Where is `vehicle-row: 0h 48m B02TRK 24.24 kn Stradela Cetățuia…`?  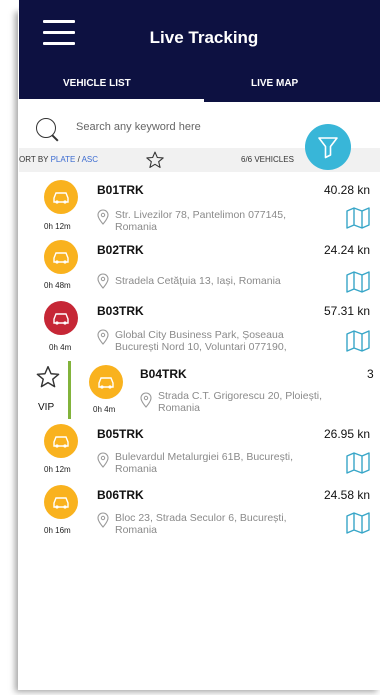
vehicle-row: 0h 48m B02TRK 24.24 kn Stradela Cetățuia… is located at coordinates (199, 267).